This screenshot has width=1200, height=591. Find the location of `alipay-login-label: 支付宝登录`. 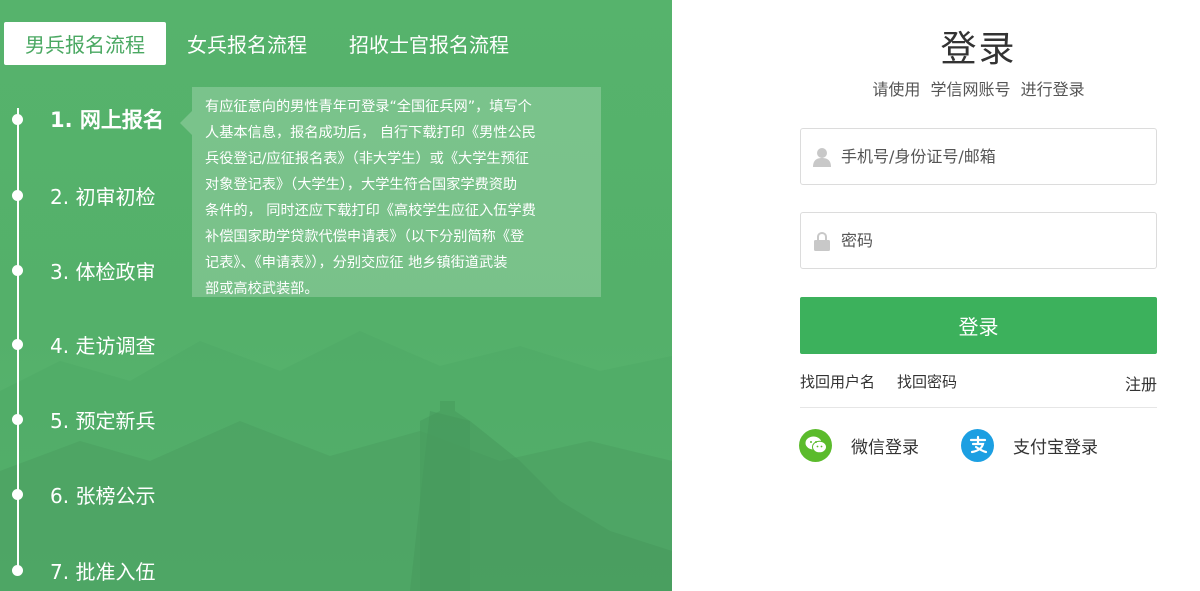

alipay-login-label: 支付宝登录 is located at coordinates (1055, 447).